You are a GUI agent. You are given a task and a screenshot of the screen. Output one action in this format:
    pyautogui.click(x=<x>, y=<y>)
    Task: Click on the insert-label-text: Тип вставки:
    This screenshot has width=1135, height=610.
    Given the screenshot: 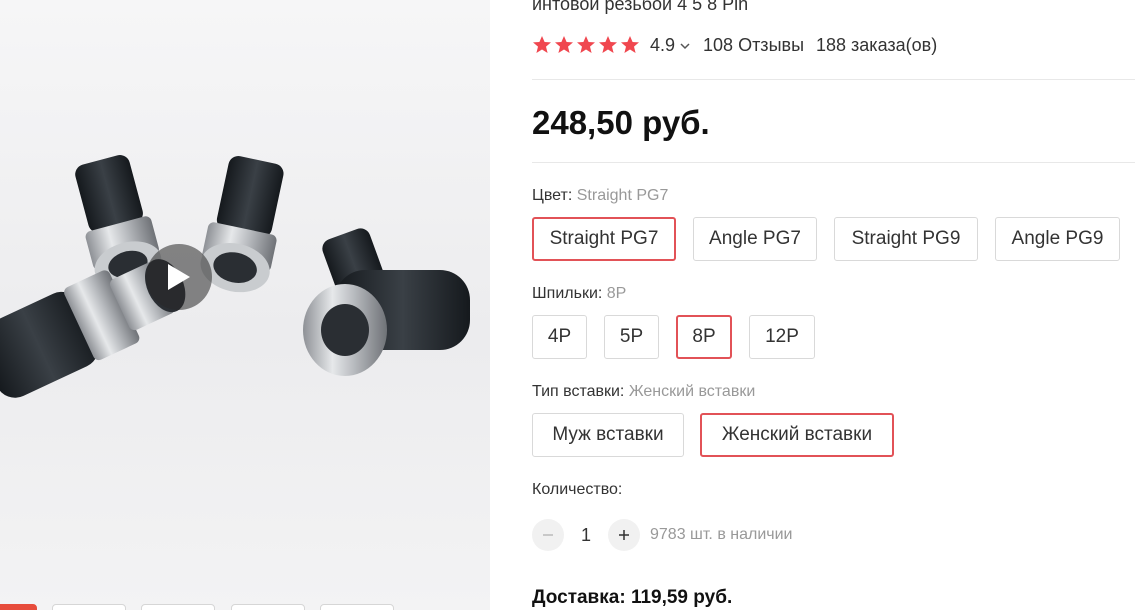 What is the action you would take?
    pyautogui.click(x=578, y=391)
    